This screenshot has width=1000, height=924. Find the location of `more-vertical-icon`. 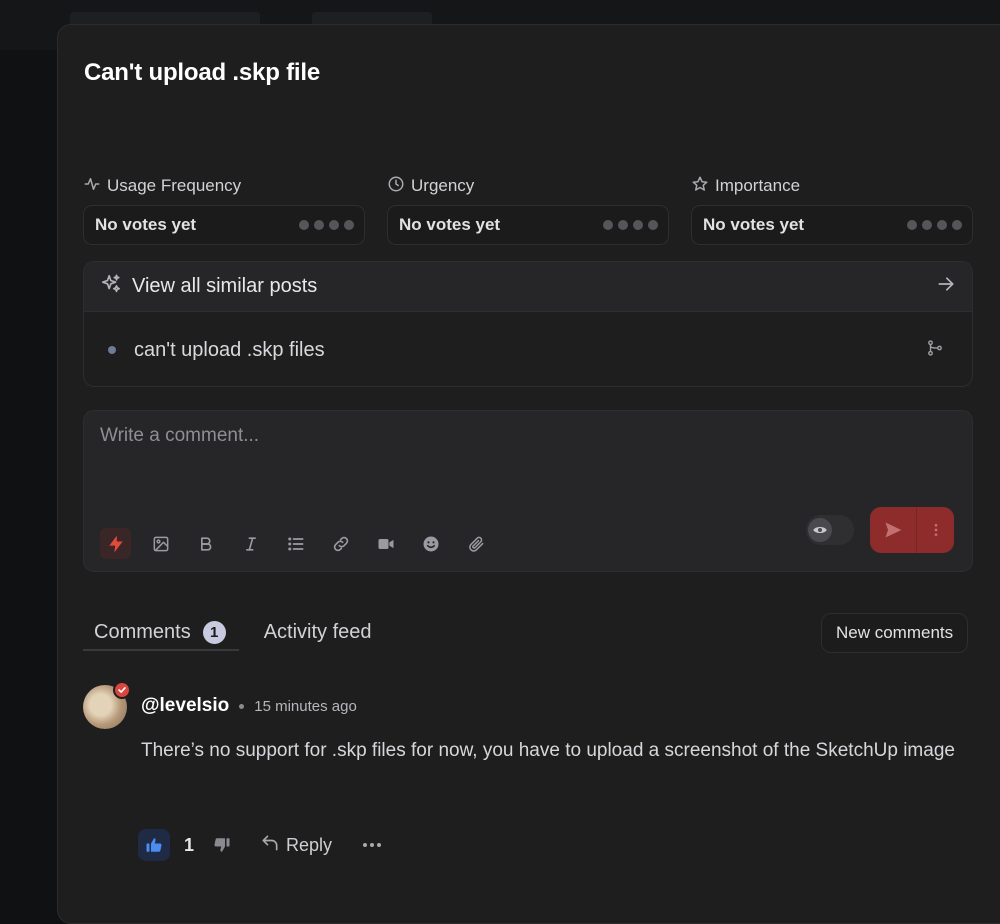

more-vertical-icon is located at coordinates (935, 530).